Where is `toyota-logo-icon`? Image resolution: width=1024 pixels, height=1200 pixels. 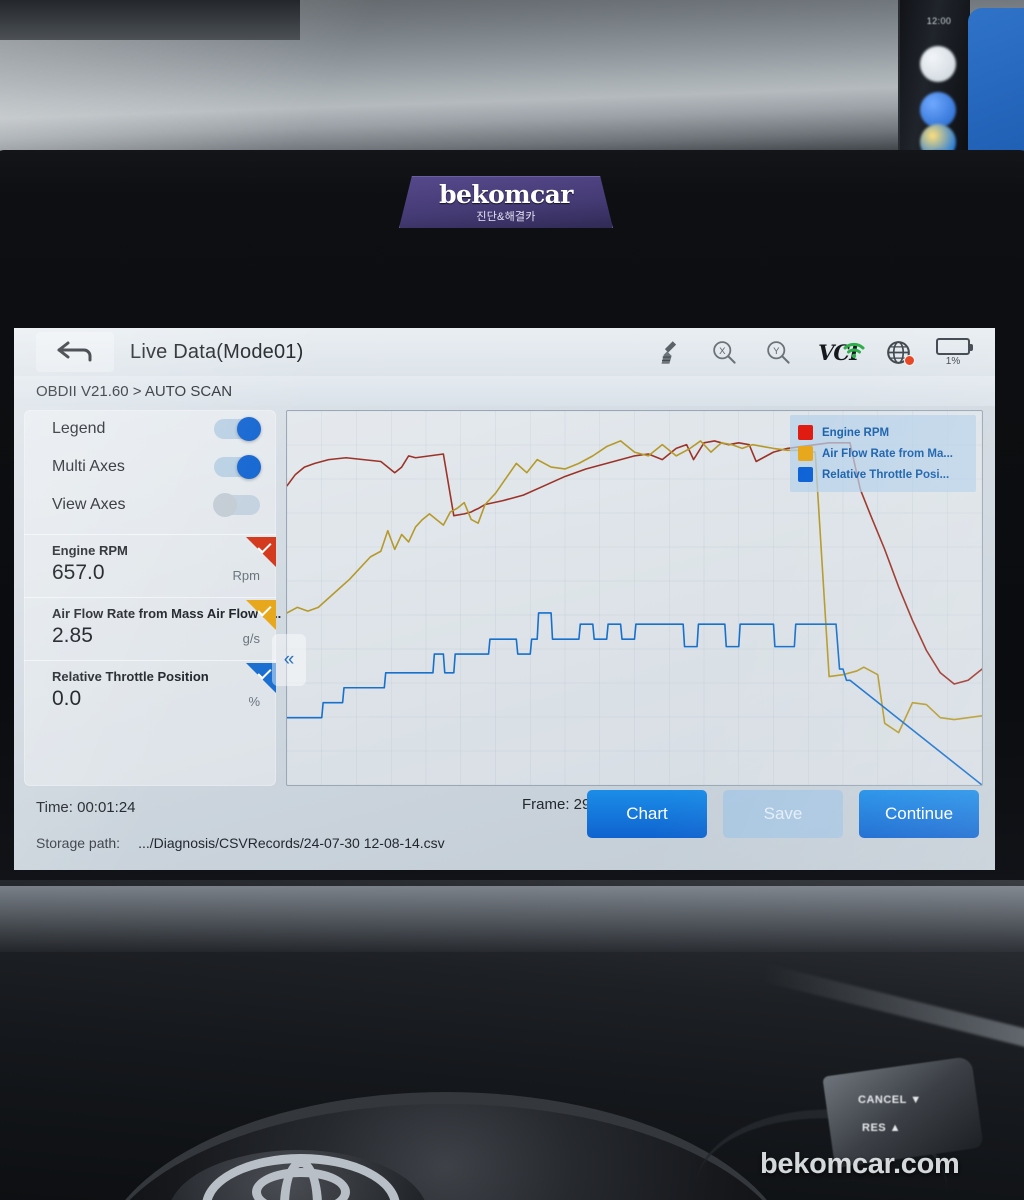 toyota-logo-icon is located at coordinates (301, 1171).